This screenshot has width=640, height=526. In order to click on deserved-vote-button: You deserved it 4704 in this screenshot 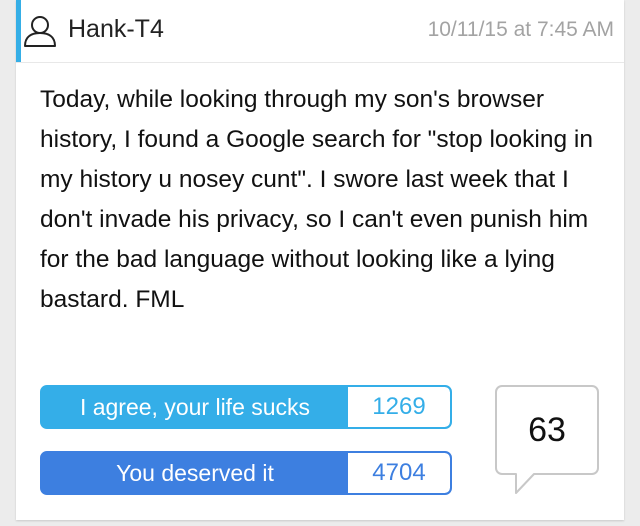, I will do `click(246, 473)`.